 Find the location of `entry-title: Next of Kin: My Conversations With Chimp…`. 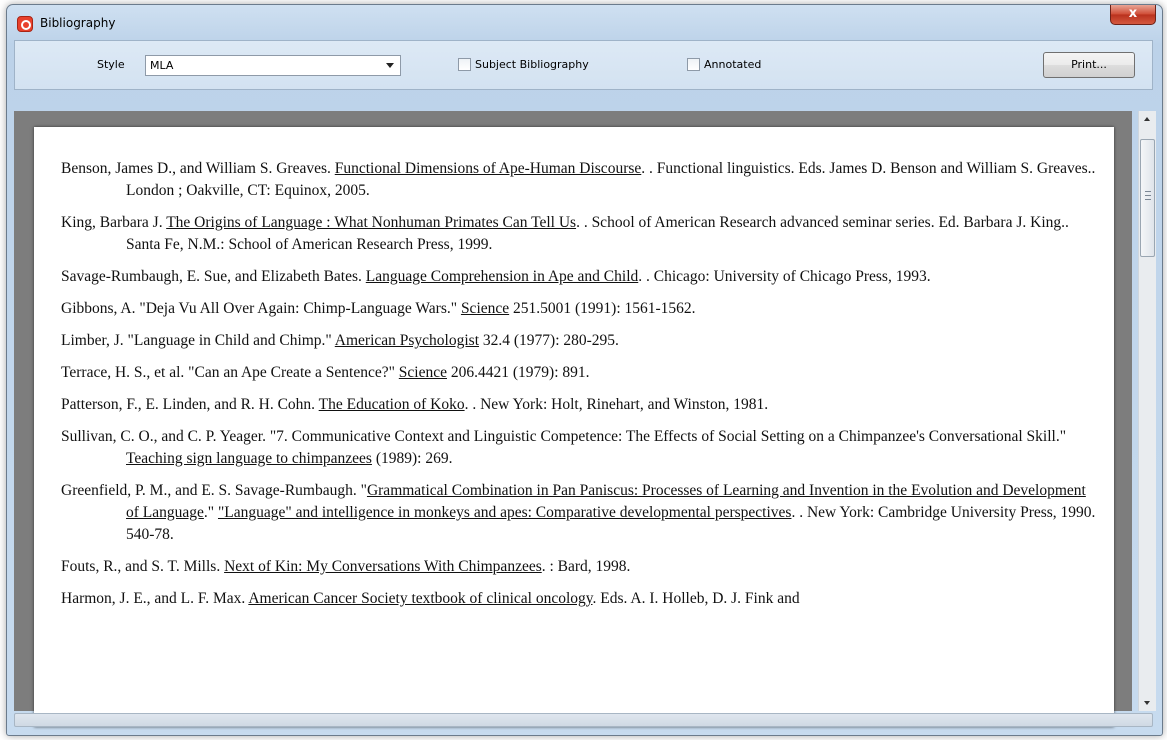

entry-title: Next of Kin: My Conversations With Chimp… is located at coordinates (383, 566).